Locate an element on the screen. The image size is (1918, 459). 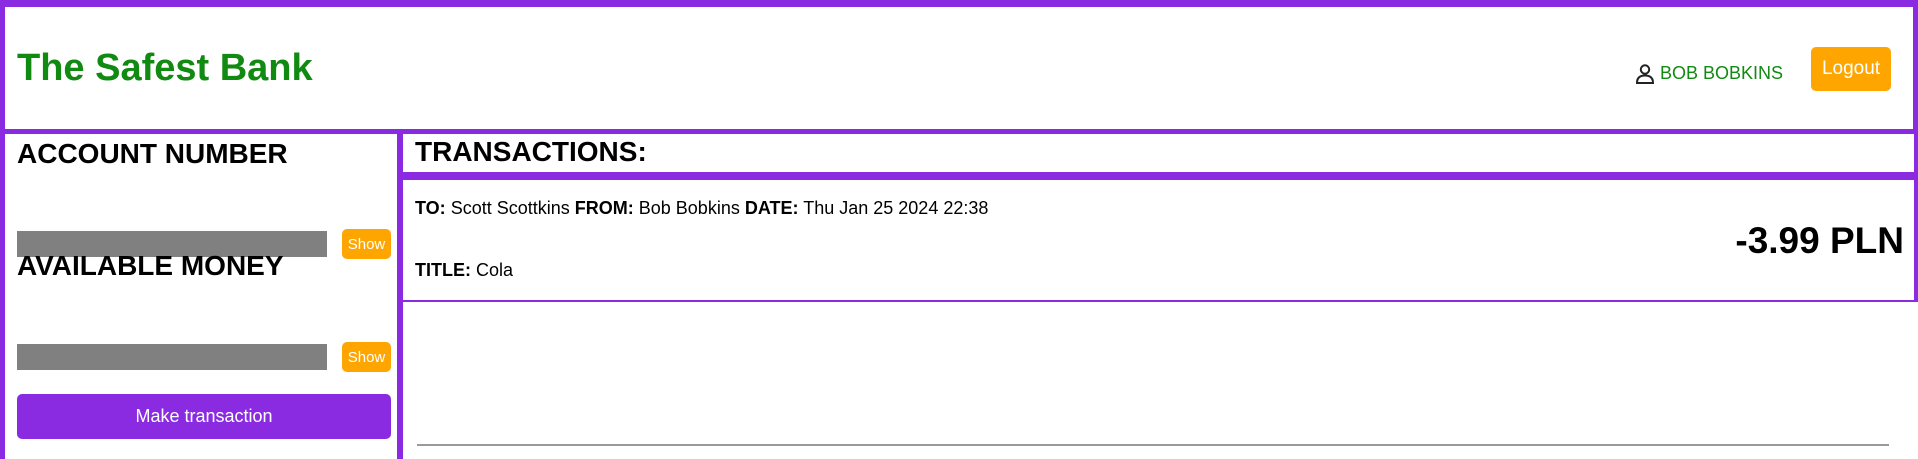
user-name: BOB BOBKINS is located at coordinates (1721, 73).